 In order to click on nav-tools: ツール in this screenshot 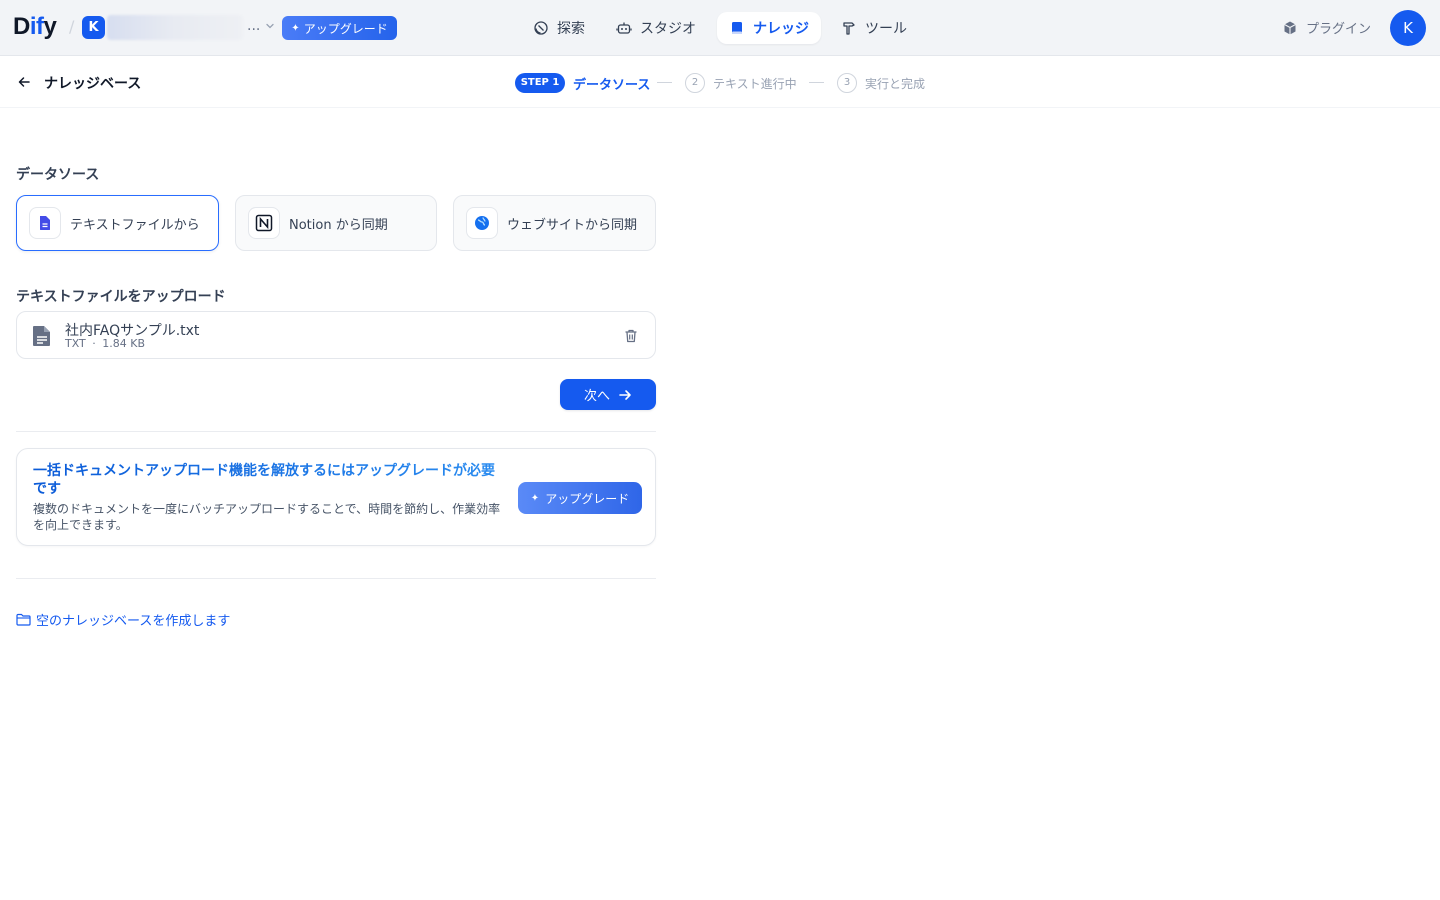, I will do `click(874, 28)`.